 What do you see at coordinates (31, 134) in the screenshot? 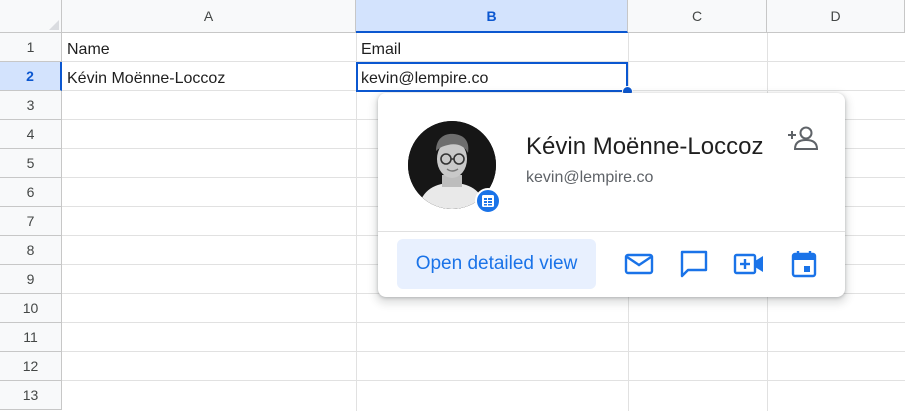
I see `row-header-4: 4` at bounding box center [31, 134].